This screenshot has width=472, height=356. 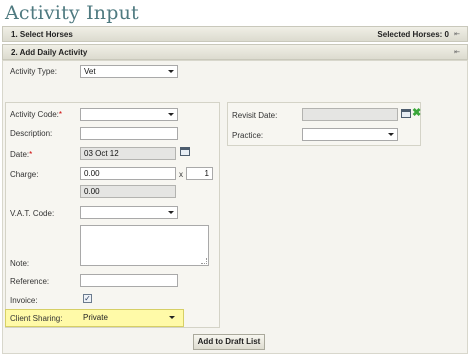 What do you see at coordinates (24, 174) in the screenshot?
I see `charge-label: Charge:` at bounding box center [24, 174].